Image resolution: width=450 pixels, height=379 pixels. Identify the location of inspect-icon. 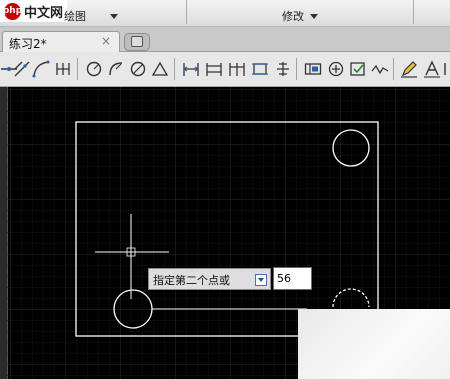
(358, 69).